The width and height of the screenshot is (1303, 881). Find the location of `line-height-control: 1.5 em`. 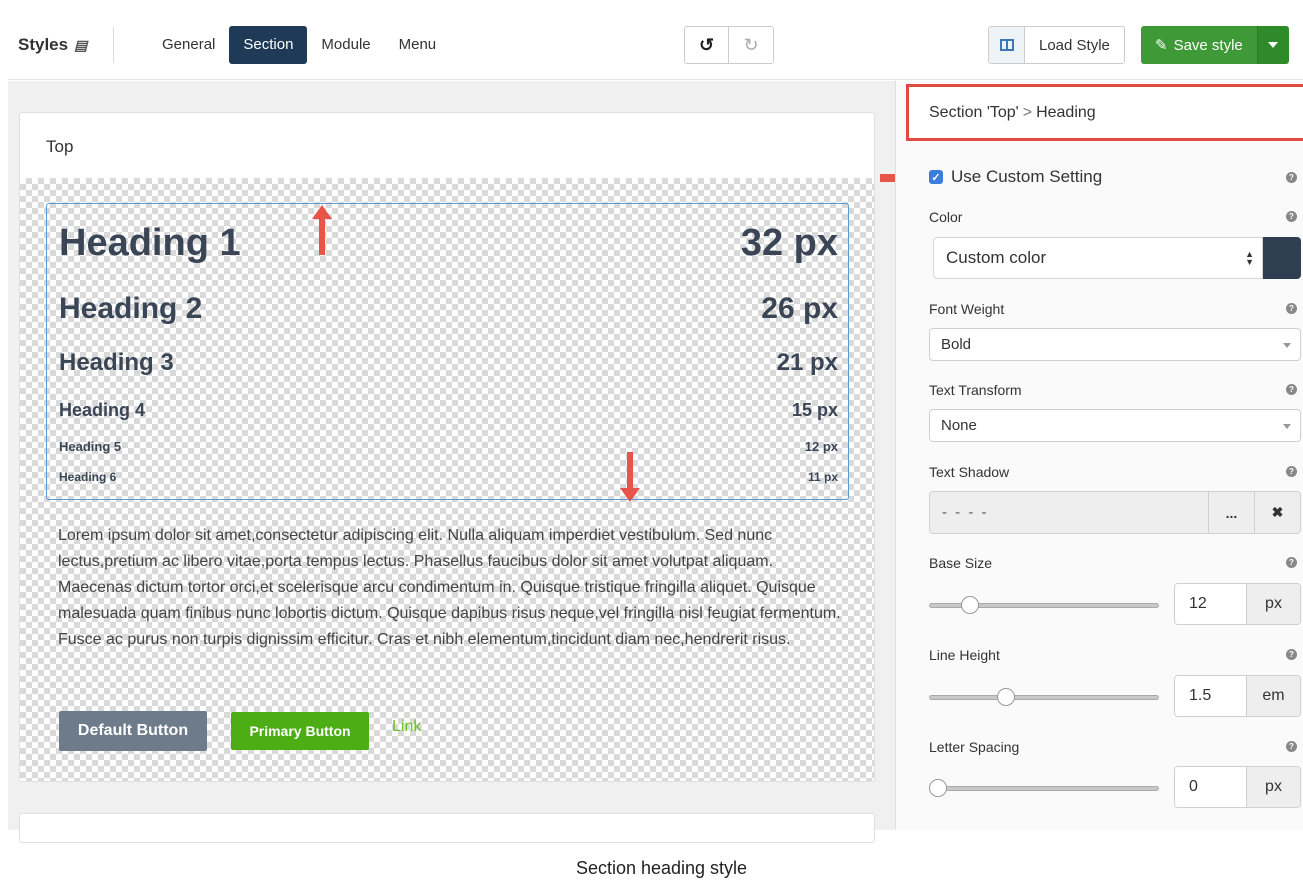

line-height-control: 1.5 em is located at coordinates (1115, 696).